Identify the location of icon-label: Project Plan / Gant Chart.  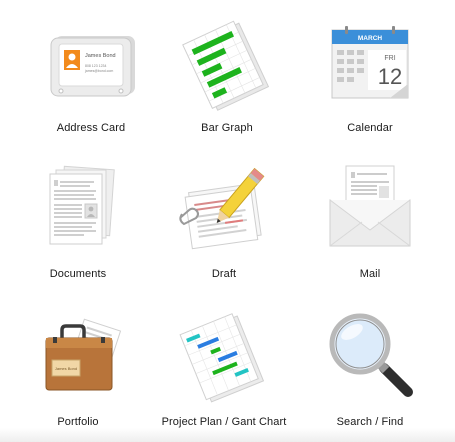
(224, 422).